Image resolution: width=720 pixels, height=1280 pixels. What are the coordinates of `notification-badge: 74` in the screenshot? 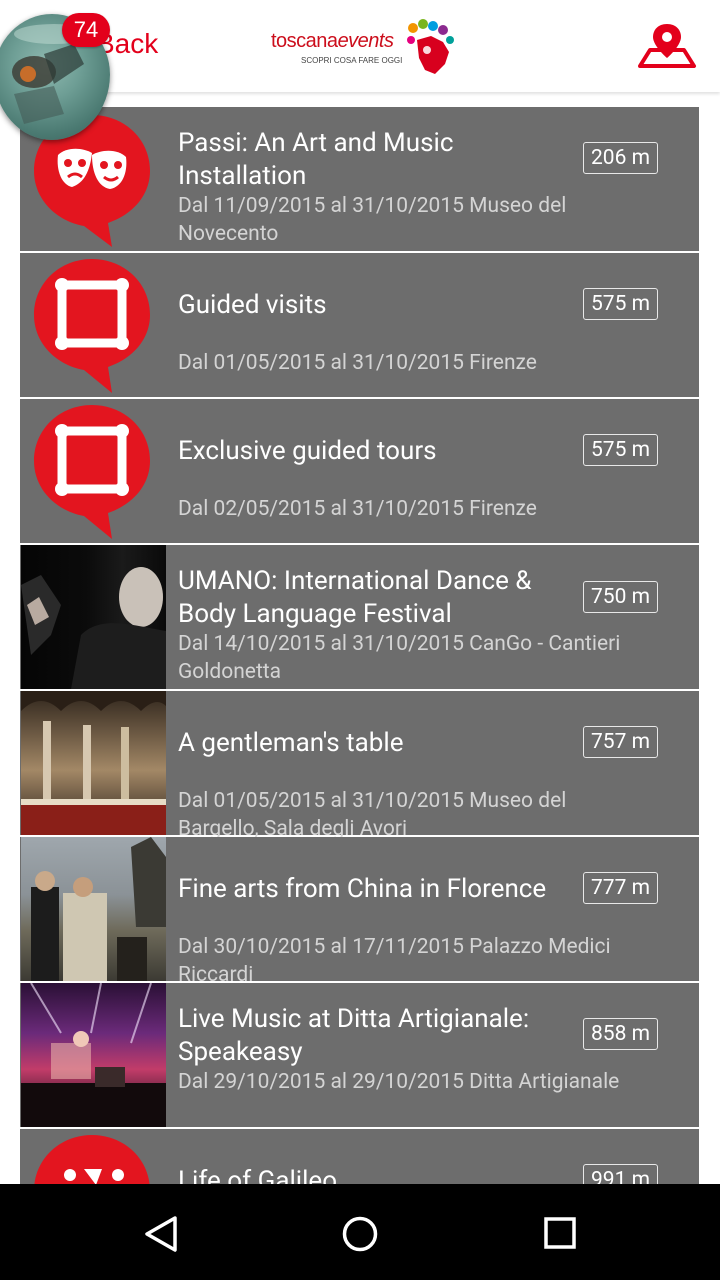 It's located at (86, 30).